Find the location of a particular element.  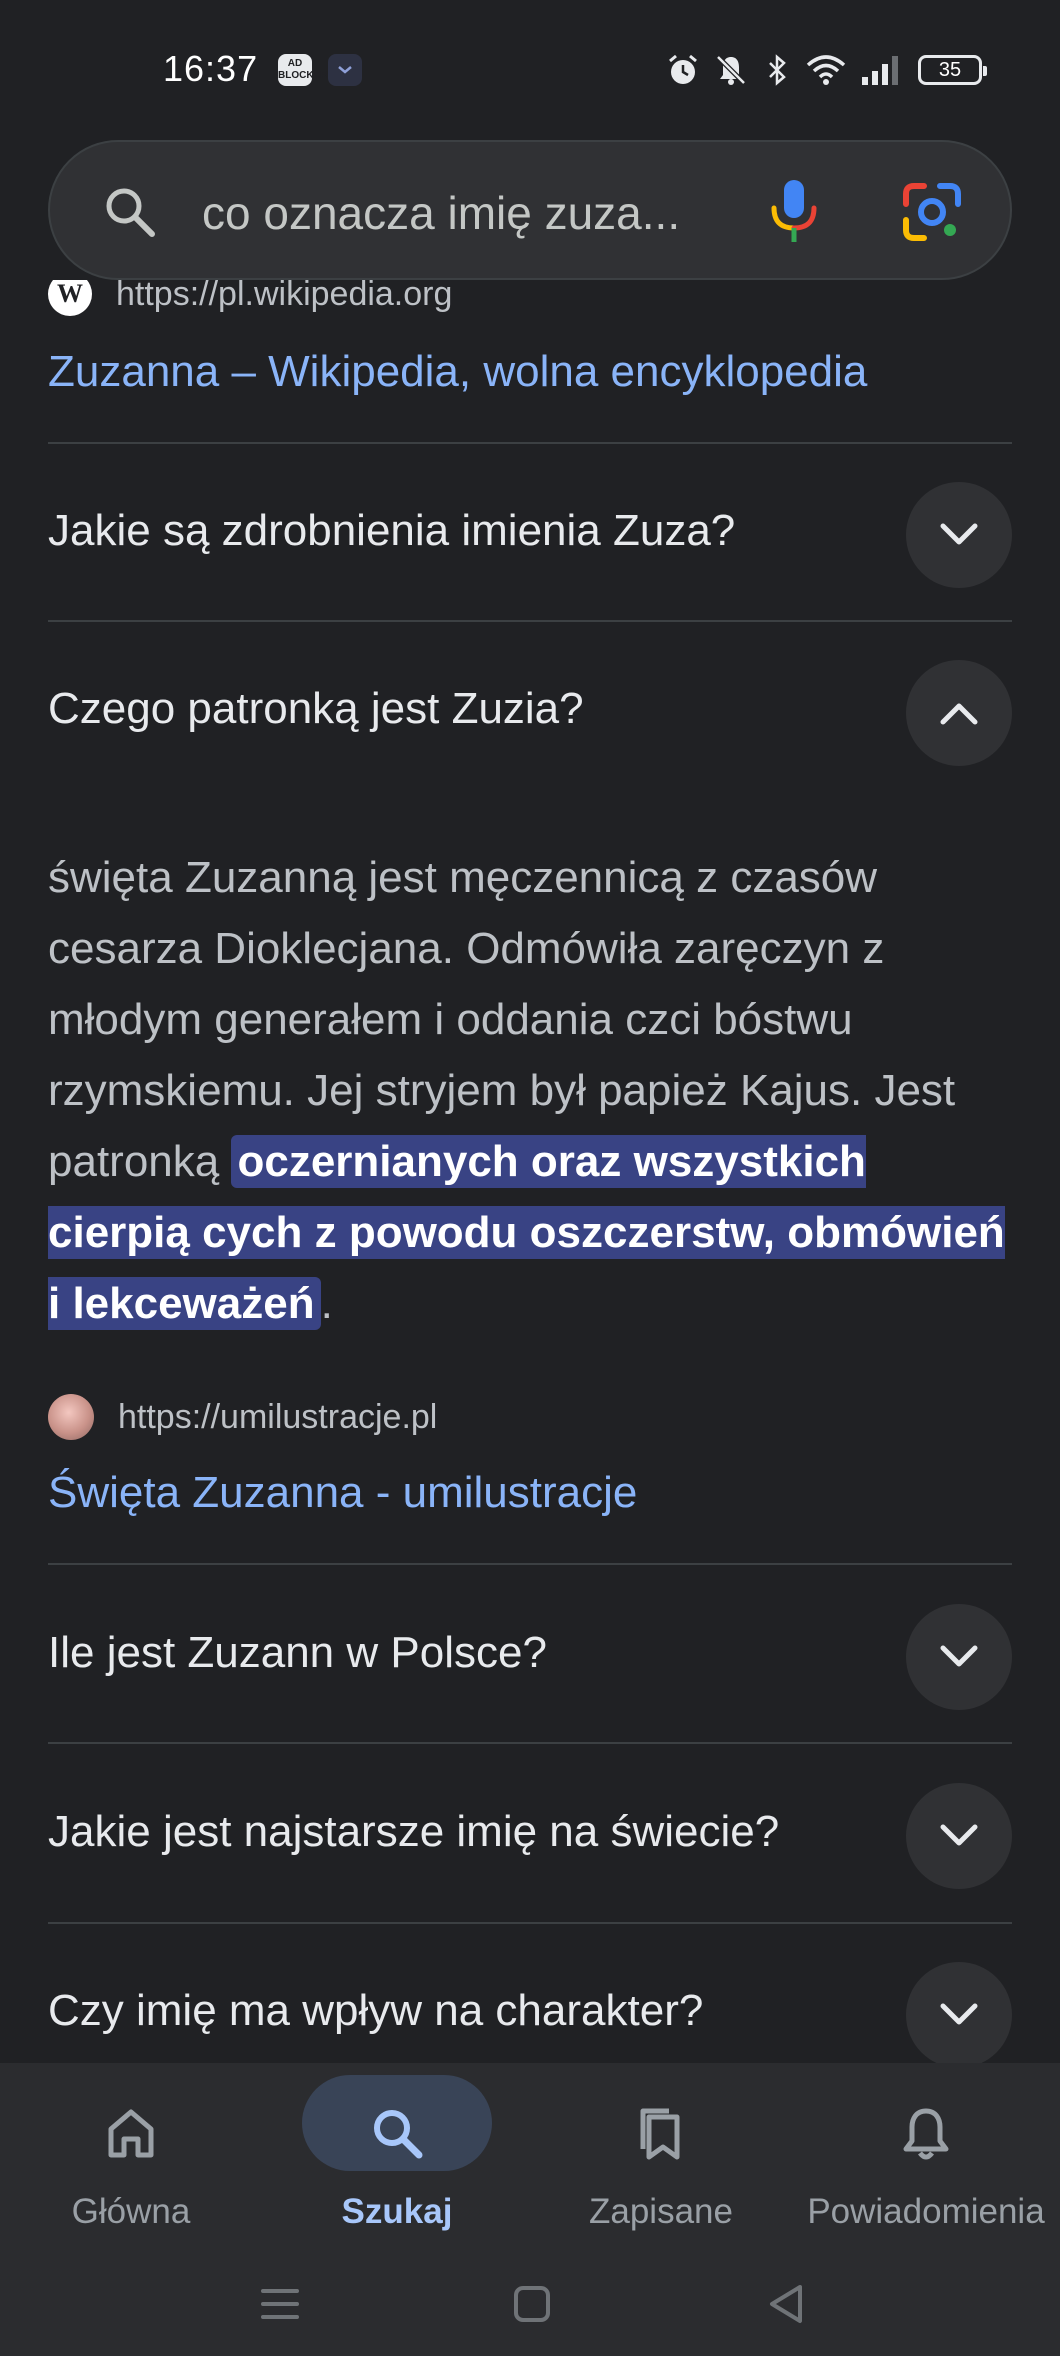

collapse-button is located at coordinates (959, 713).